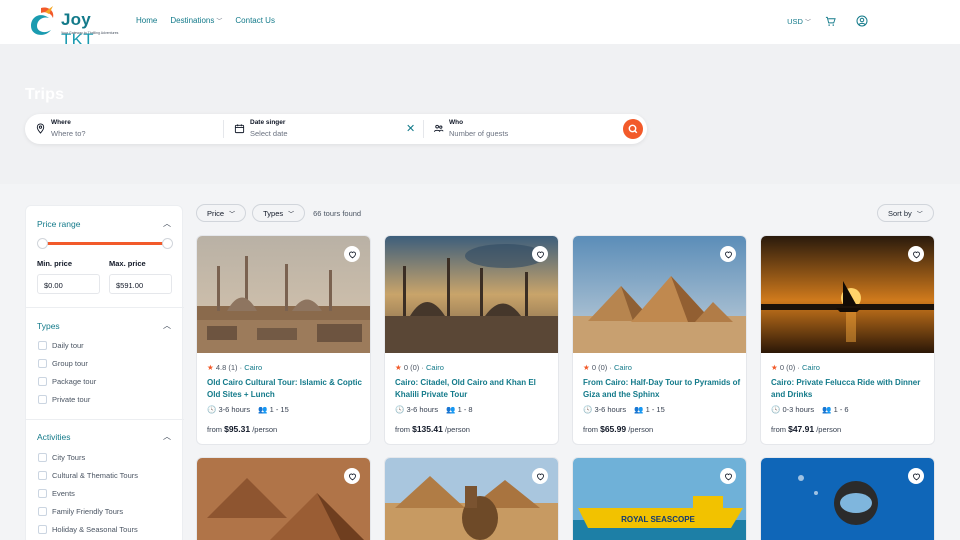 This screenshot has width=960, height=540. I want to click on duration-value: 3-6 hours, so click(234, 409).